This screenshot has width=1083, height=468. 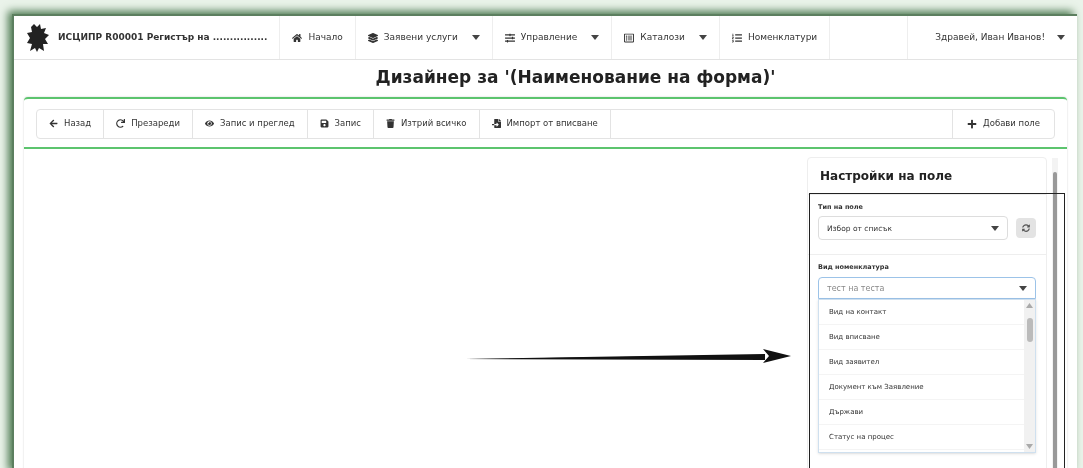 What do you see at coordinates (775, 37) in the screenshot?
I see `nav-link: Номенклатури` at bounding box center [775, 37].